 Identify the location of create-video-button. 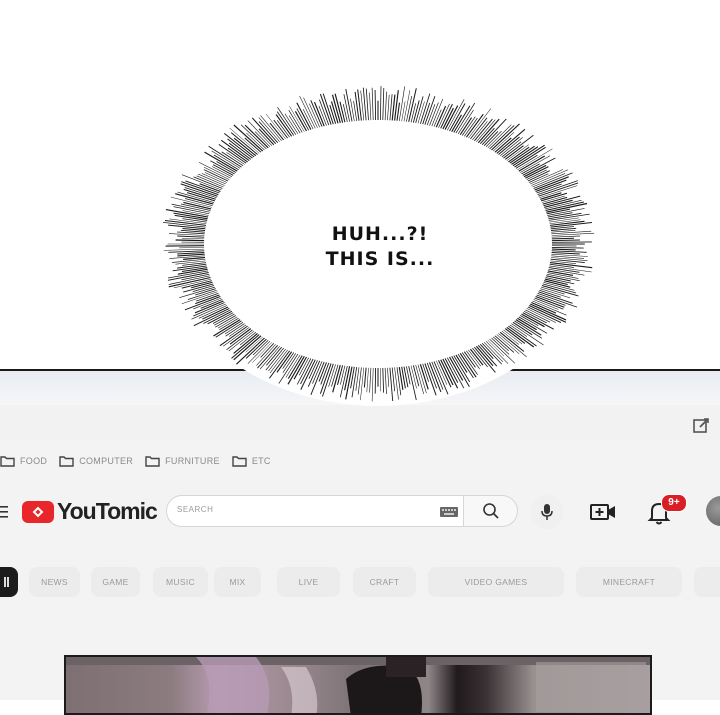
(603, 512).